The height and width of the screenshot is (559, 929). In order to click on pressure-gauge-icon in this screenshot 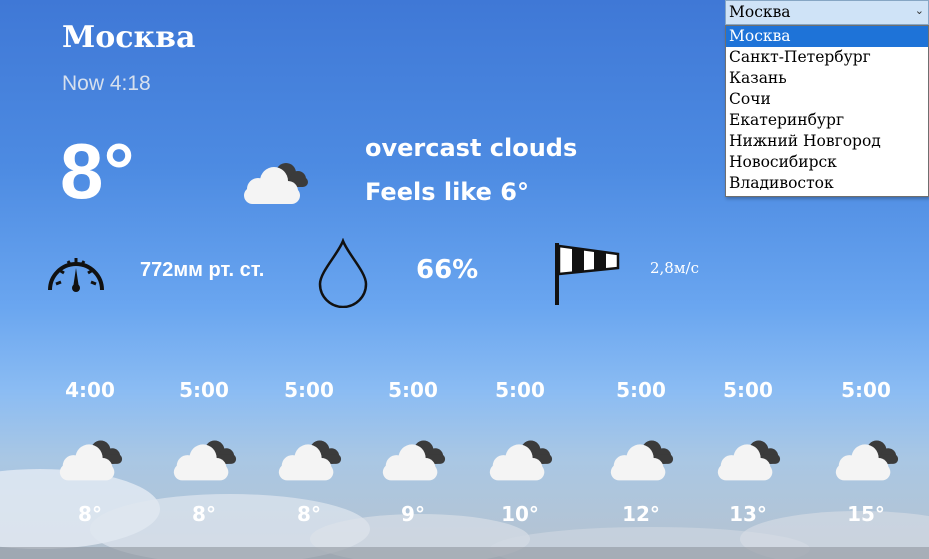, I will do `click(76, 275)`.